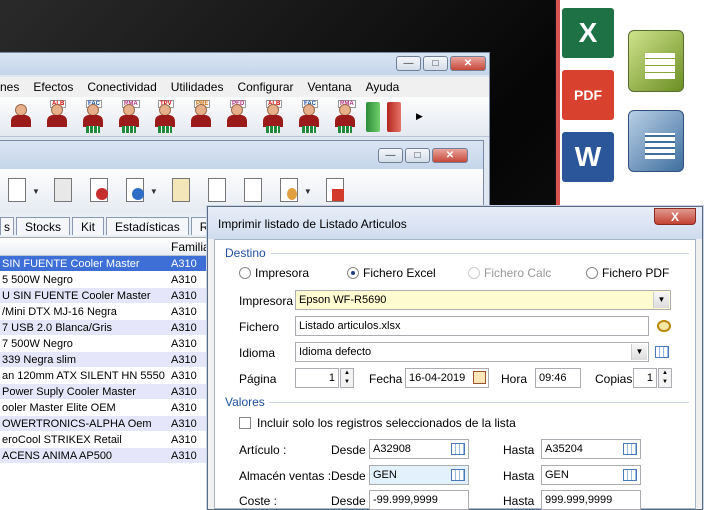 The image size is (704, 510). What do you see at coordinates (472, 352) in the screenshot?
I see `idioma-select: Idioma defecto ▼` at bounding box center [472, 352].